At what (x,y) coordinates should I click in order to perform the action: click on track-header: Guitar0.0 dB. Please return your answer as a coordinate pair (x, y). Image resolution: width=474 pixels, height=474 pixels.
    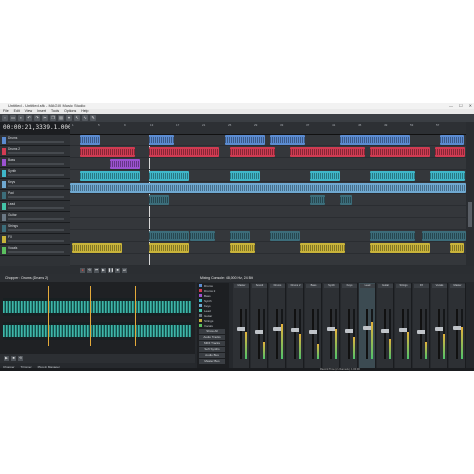
    Looking at the image, I should click on (35, 217).